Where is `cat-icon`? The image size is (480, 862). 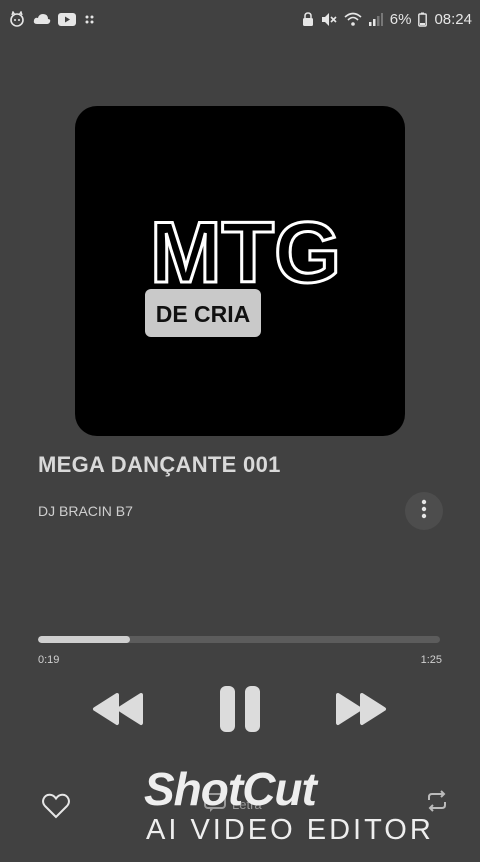
cat-icon is located at coordinates (17, 19).